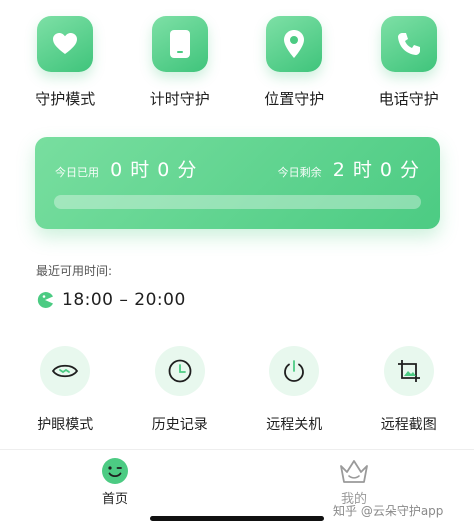  What do you see at coordinates (65, 425) in the screenshot?
I see `feature-label: 护眼模式` at bounding box center [65, 425].